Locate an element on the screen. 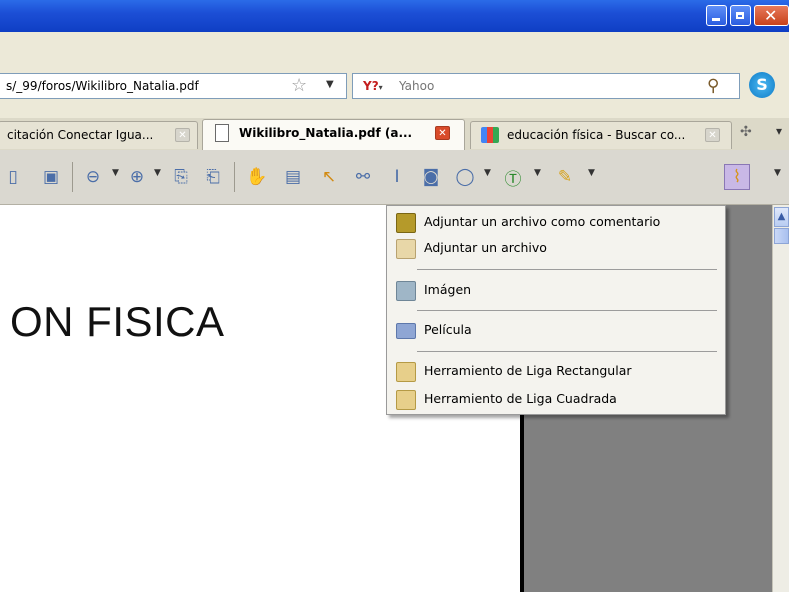 This screenshot has height=592, width=789. movie-icon is located at coordinates (406, 331).